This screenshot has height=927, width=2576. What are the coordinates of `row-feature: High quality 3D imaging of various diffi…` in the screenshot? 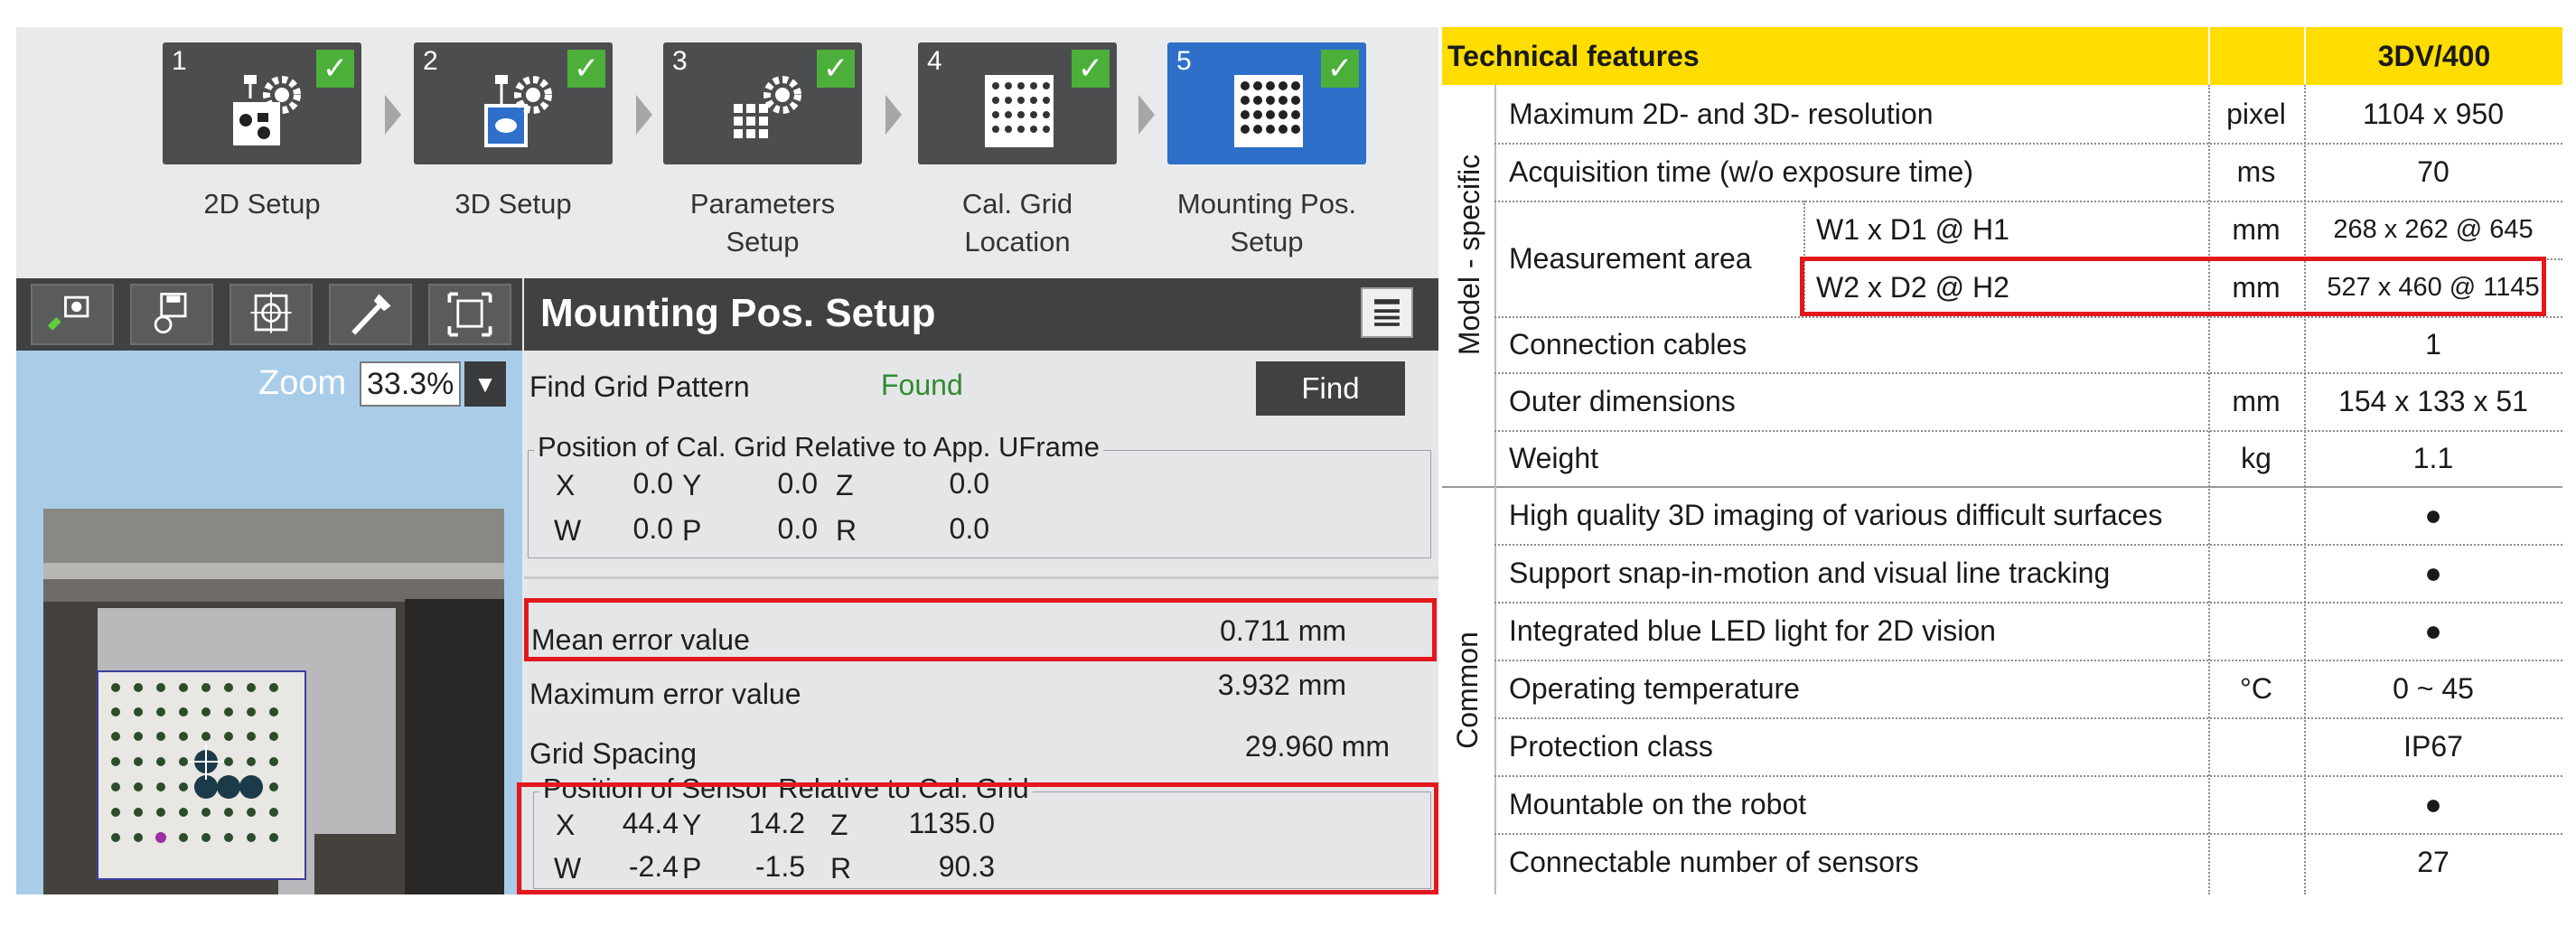 It's located at (1836, 514).